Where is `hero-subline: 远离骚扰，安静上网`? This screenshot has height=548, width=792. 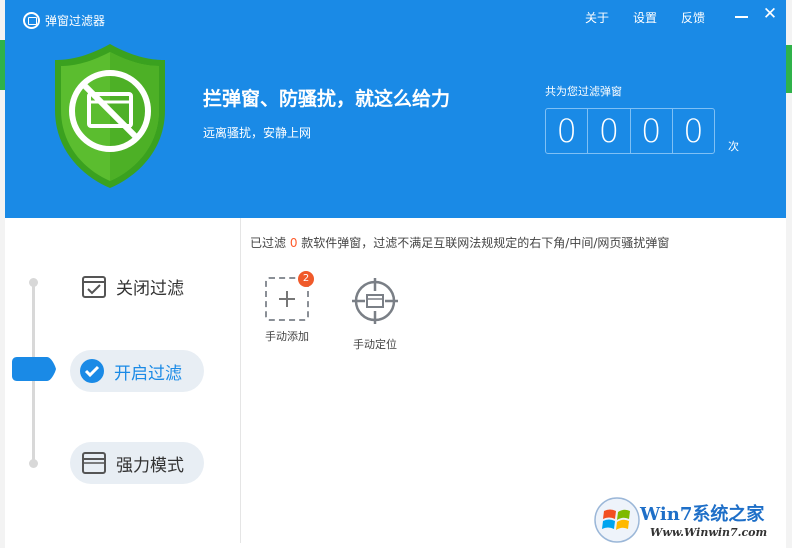 hero-subline: 远离骚扰，安静上网 is located at coordinates (257, 133).